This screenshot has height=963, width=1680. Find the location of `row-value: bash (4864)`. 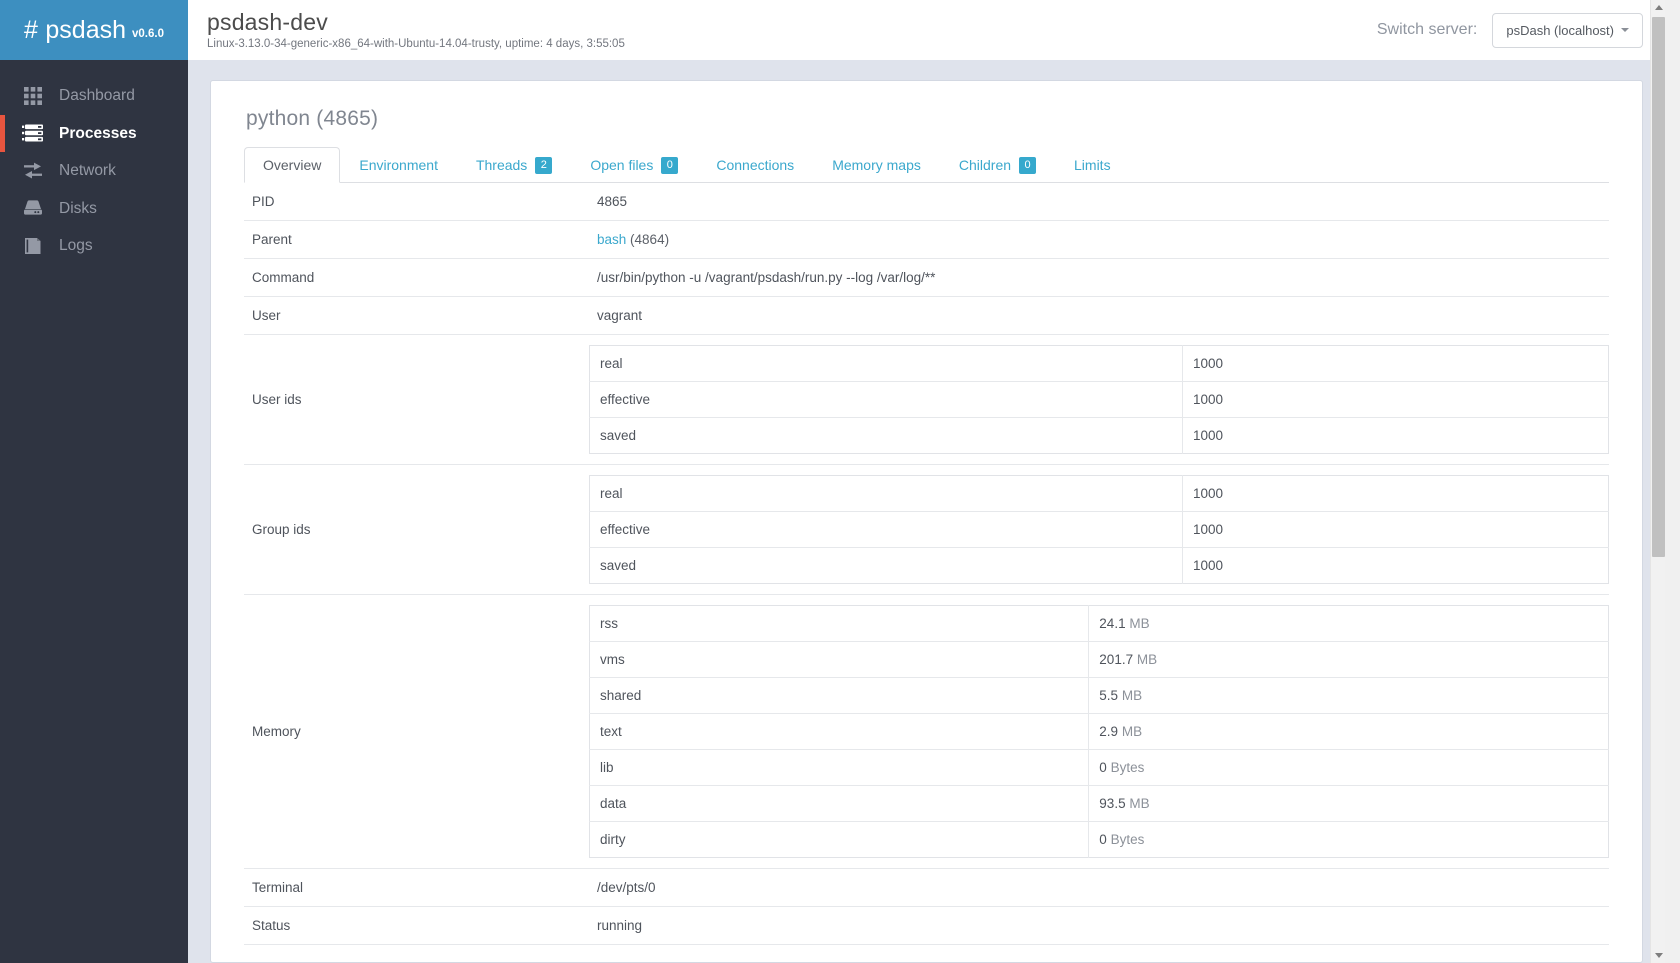

row-value: bash (4864) is located at coordinates (1099, 239).